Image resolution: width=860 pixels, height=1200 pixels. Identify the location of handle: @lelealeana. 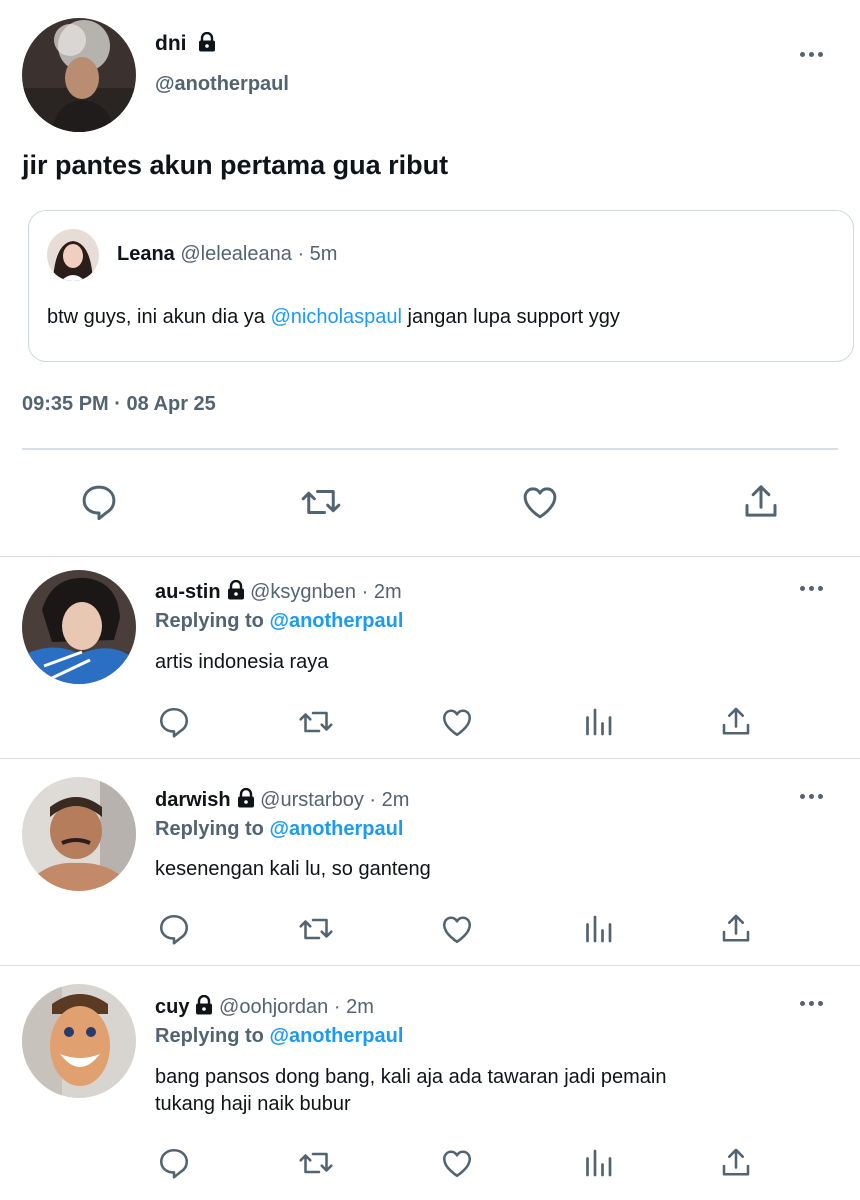
(236, 254).